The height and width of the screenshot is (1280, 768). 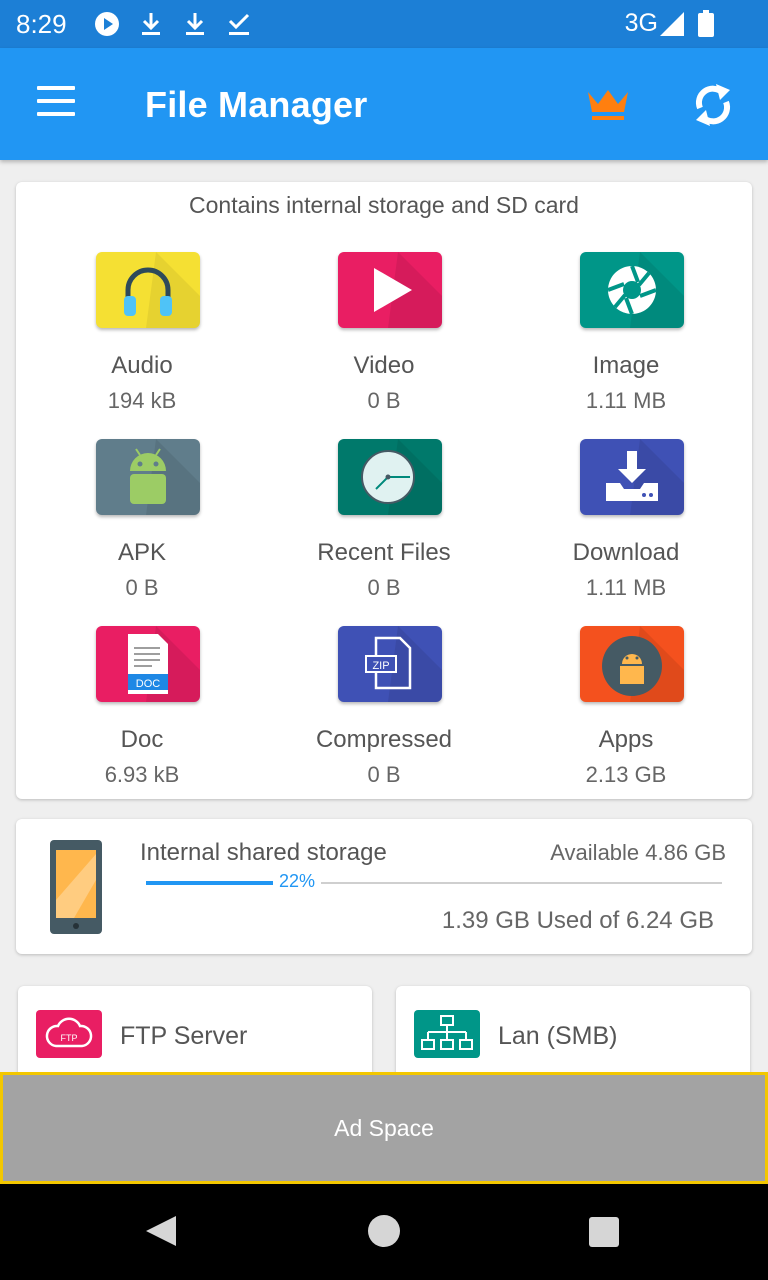 What do you see at coordinates (297, 881) in the screenshot?
I see `storage-percent: 22%` at bounding box center [297, 881].